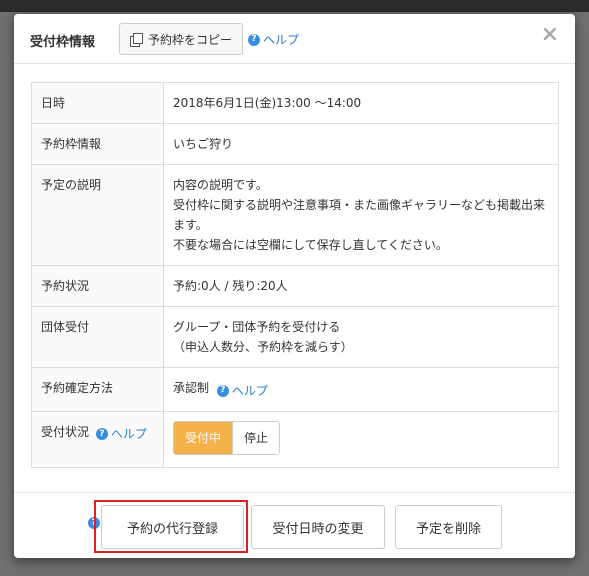  What do you see at coordinates (294, 6) in the screenshot?
I see `background-top-bar` at bounding box center [294, 6].